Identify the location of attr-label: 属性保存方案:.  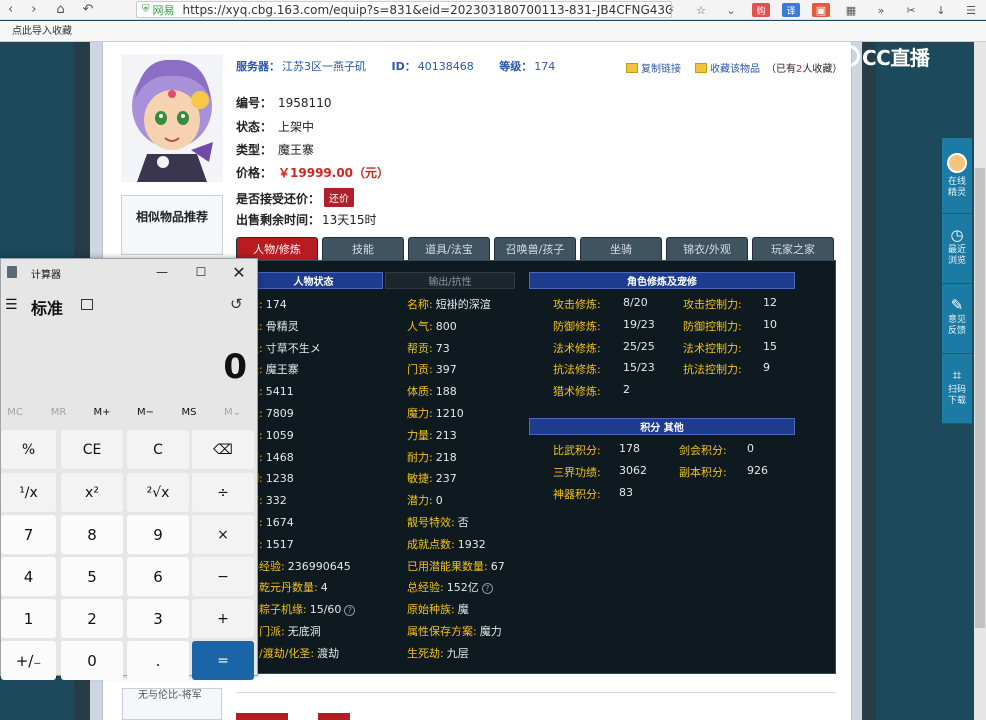
(442, 631).